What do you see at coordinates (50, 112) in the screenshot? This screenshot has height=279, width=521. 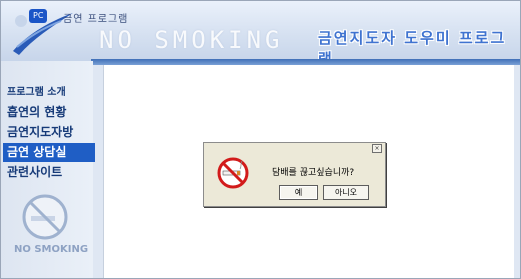 I see `sidebar-item-smoking-status: 흡연의 현황` at bounding box center [50, 112].